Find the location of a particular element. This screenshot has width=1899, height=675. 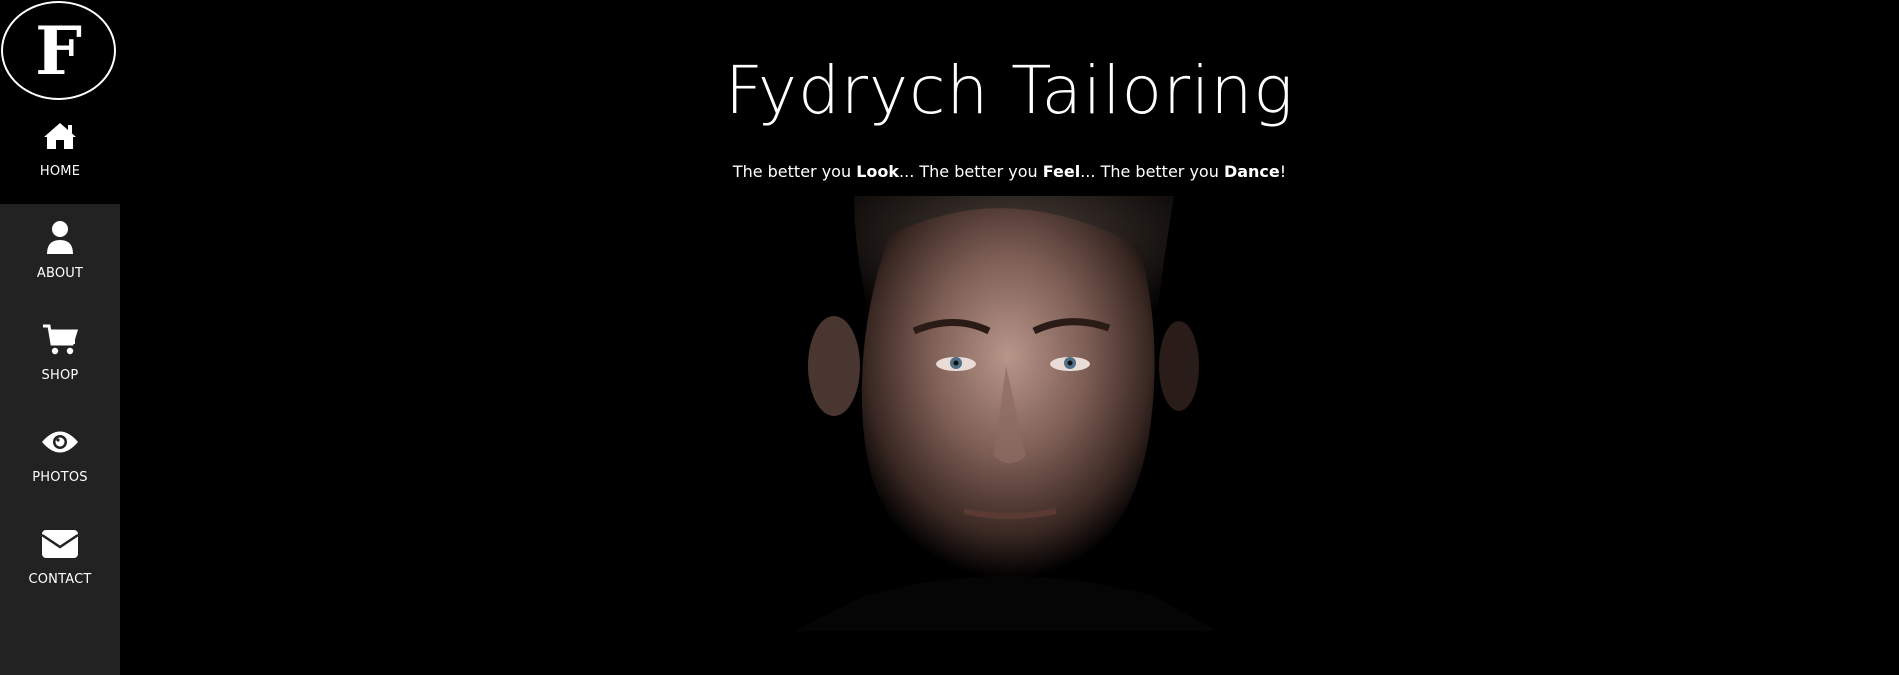

sidebar-nav: F HOME ABOUT SHOP PHOTOS CONTACT is located at coordinates (60, 337).